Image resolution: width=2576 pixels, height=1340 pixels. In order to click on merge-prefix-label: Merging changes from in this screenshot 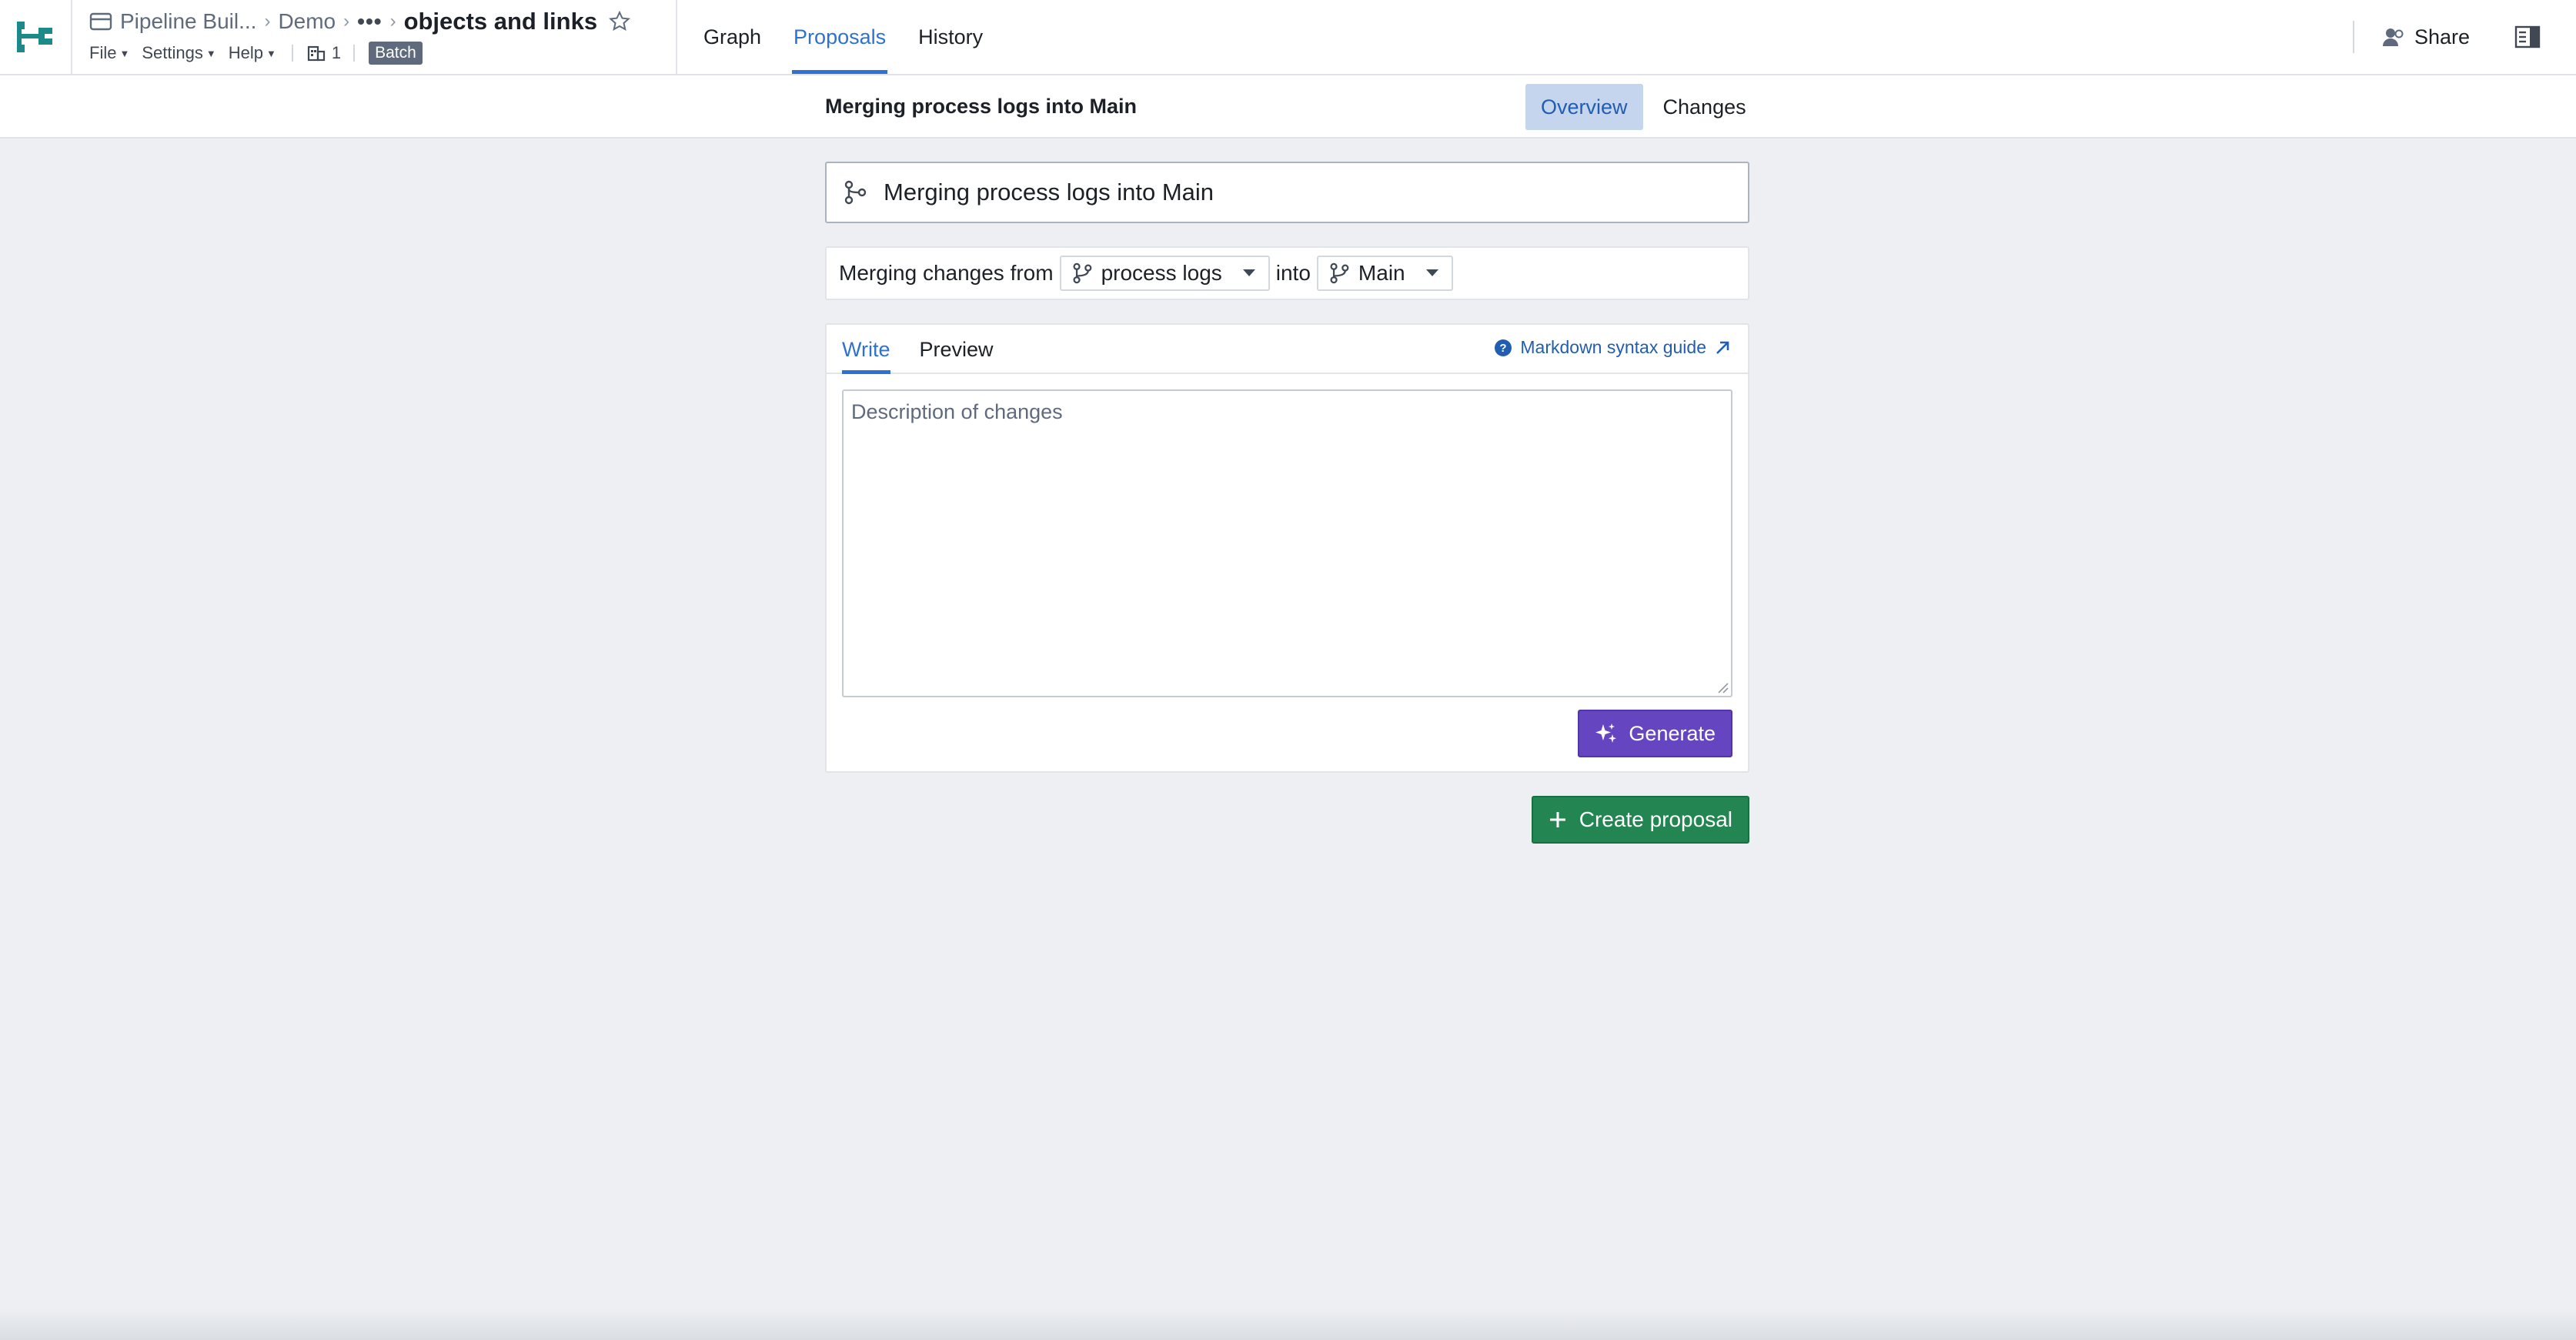, I will do `click(946, 273)`.